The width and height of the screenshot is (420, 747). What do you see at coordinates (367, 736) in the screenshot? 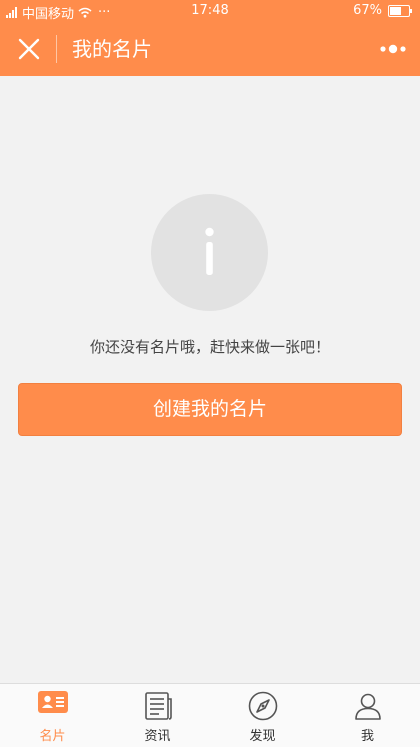
I see `tab-label: 我` at bounding box center [367, 736].